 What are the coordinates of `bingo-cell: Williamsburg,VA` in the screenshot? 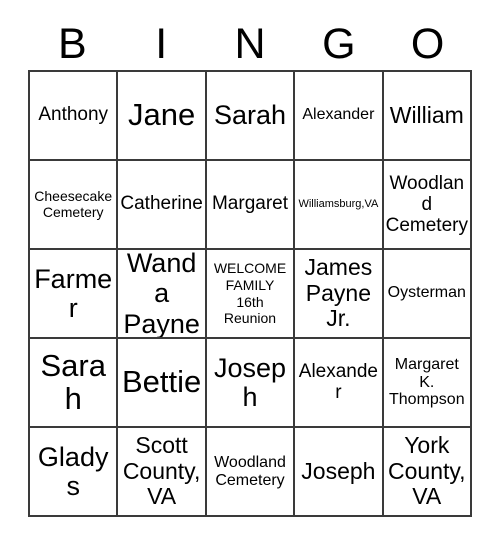 It's located at (339, 205).